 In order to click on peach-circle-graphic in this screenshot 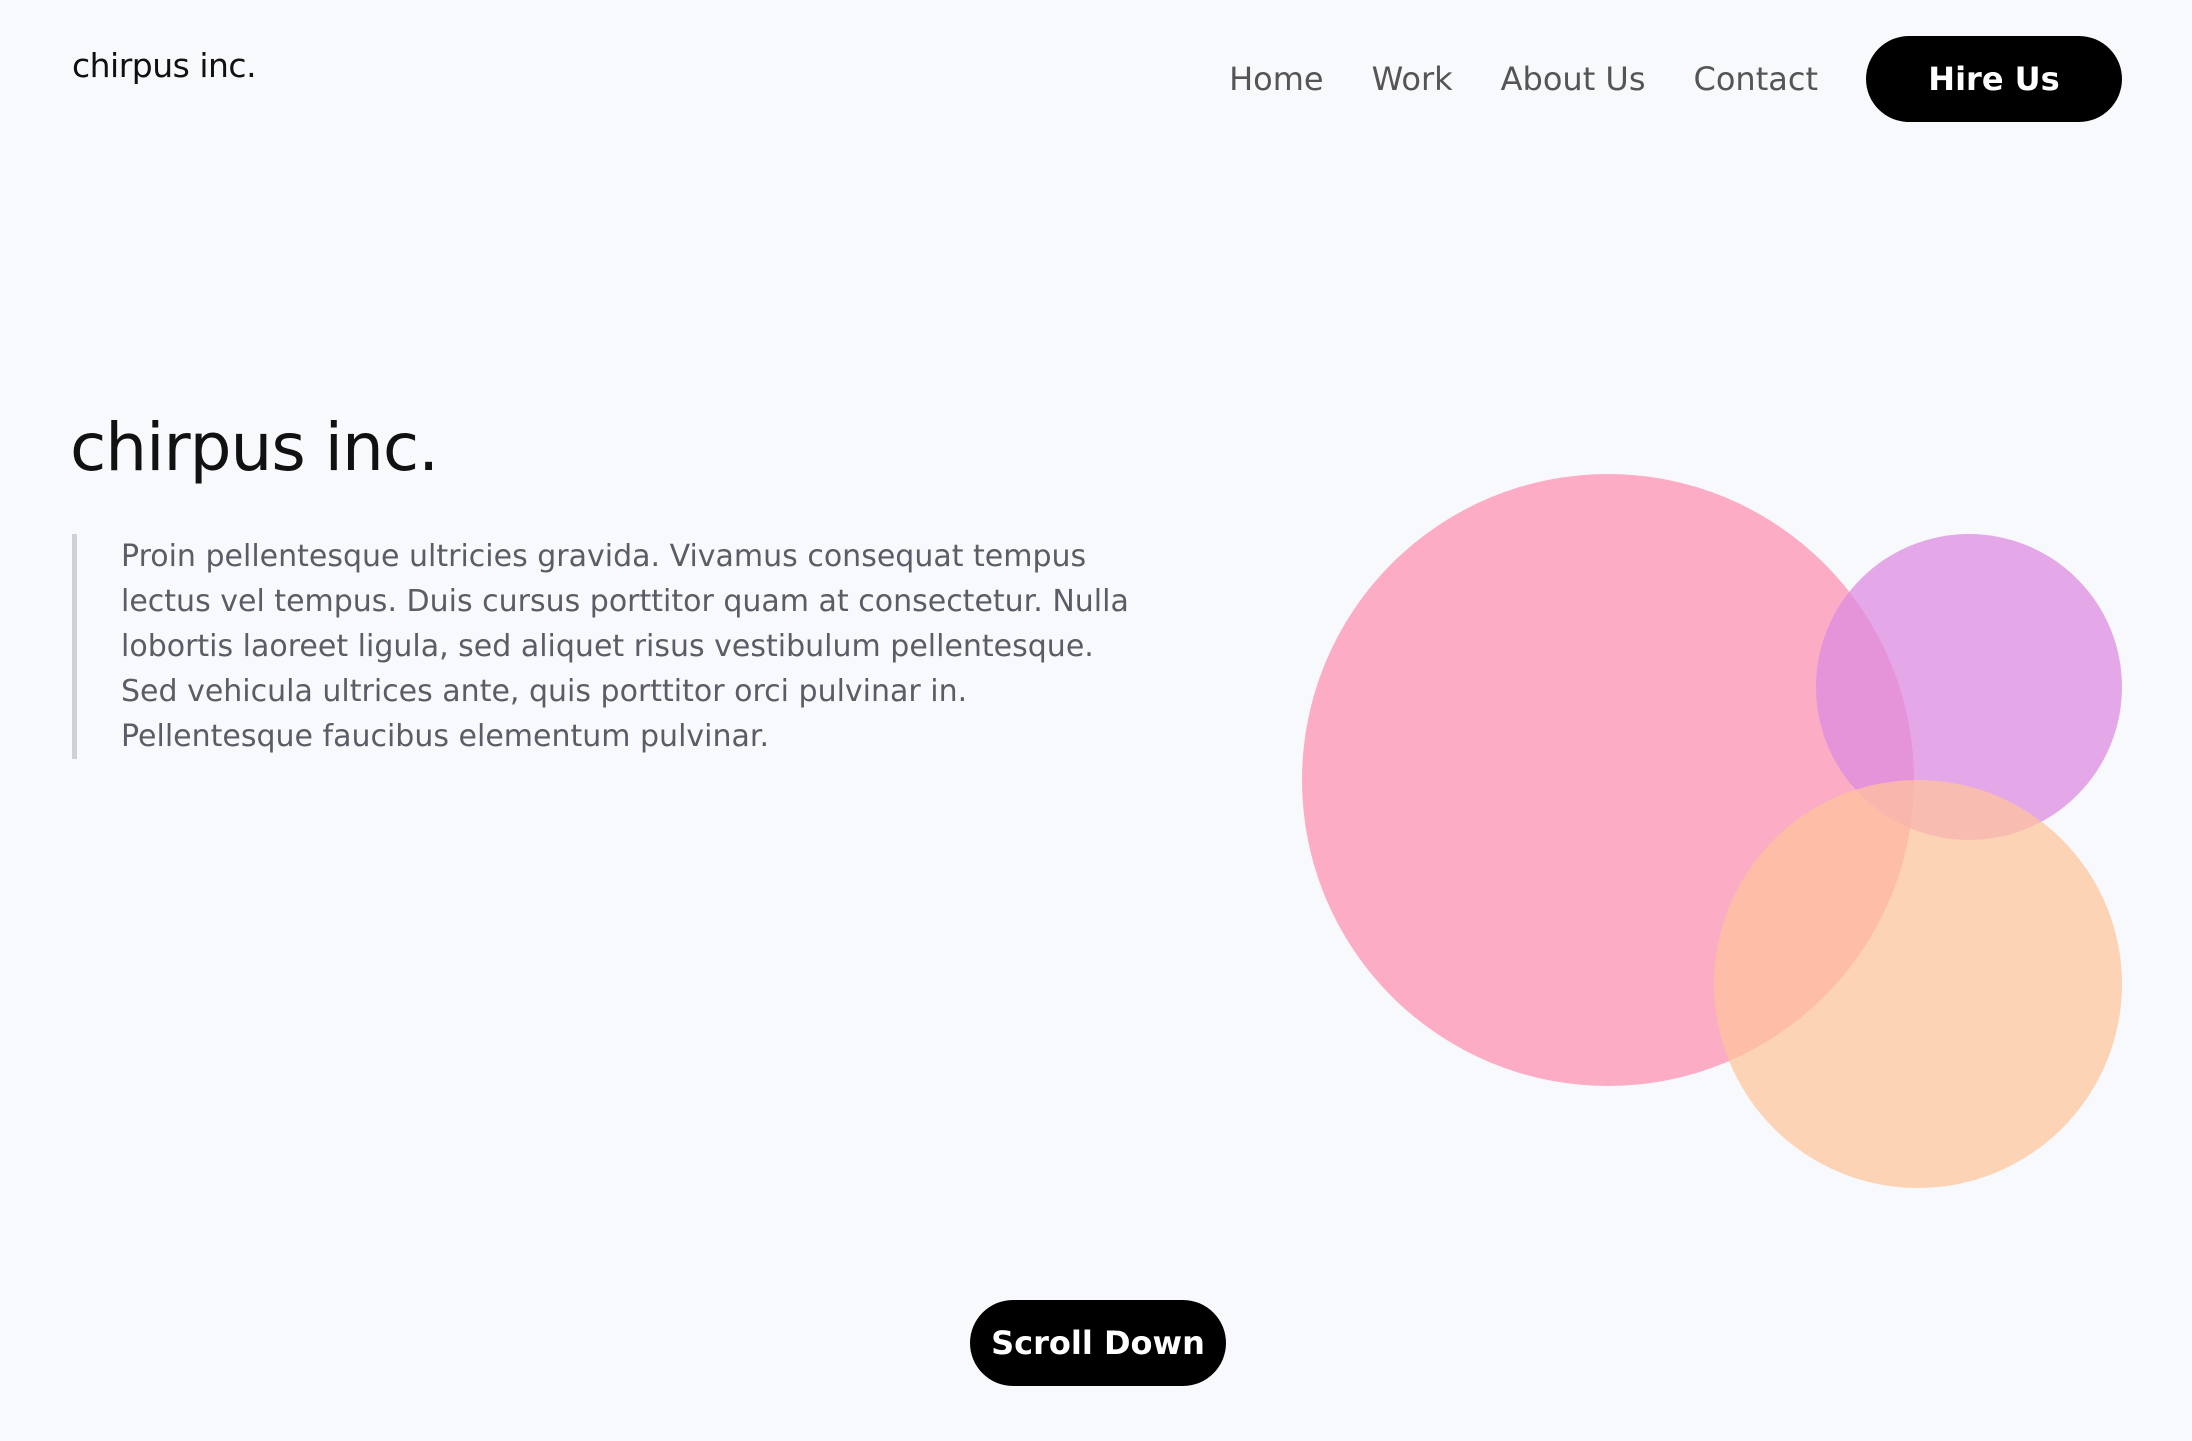, I will do `click(1918, 984)`.